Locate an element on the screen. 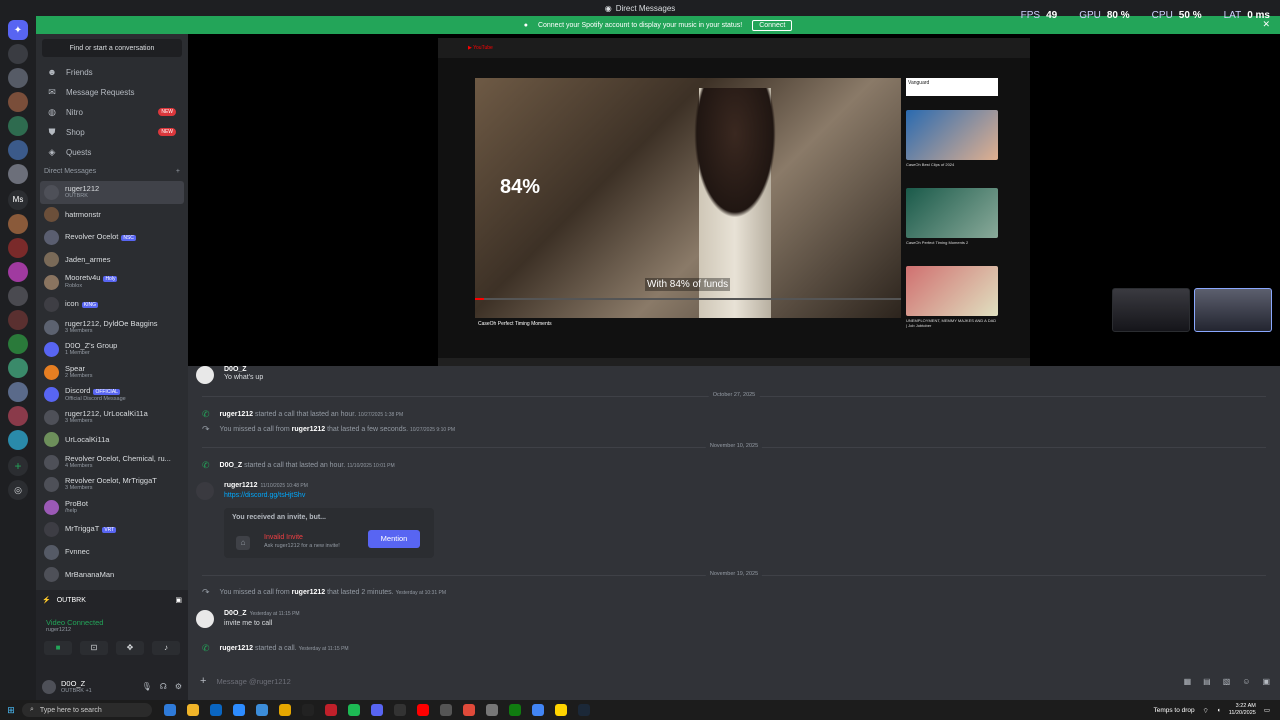  dm-item: D0O_Z's Group 1 Member is located at coordinates (112, 350).